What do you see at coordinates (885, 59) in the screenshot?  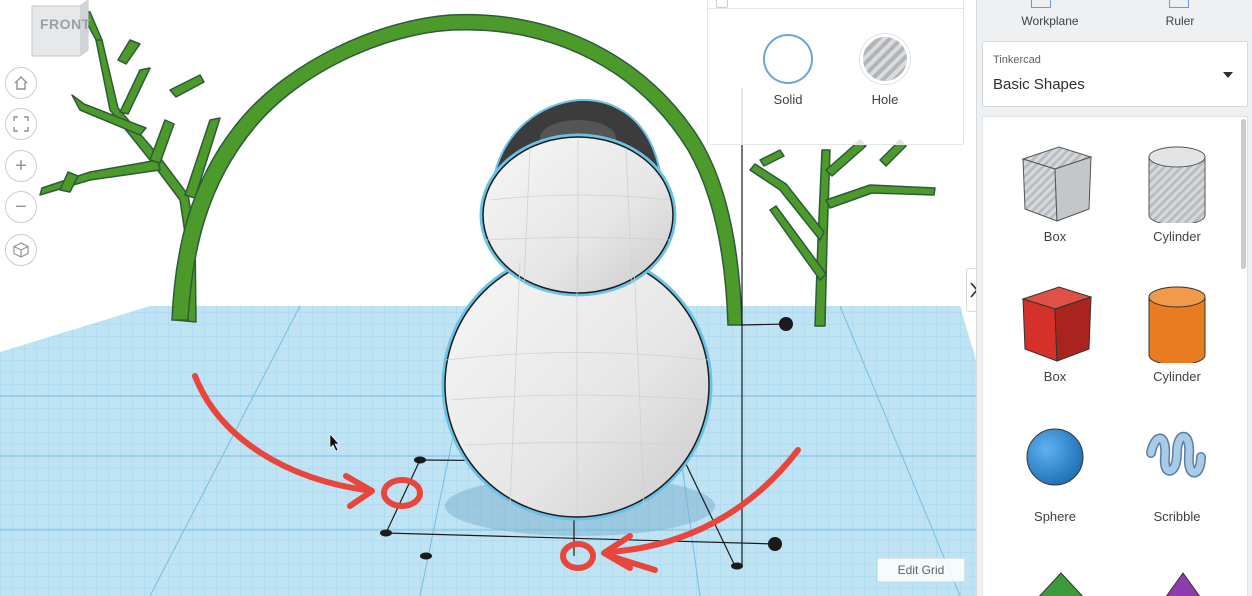 I see `hole-swatch-icon` at bounding box center [885, 59].